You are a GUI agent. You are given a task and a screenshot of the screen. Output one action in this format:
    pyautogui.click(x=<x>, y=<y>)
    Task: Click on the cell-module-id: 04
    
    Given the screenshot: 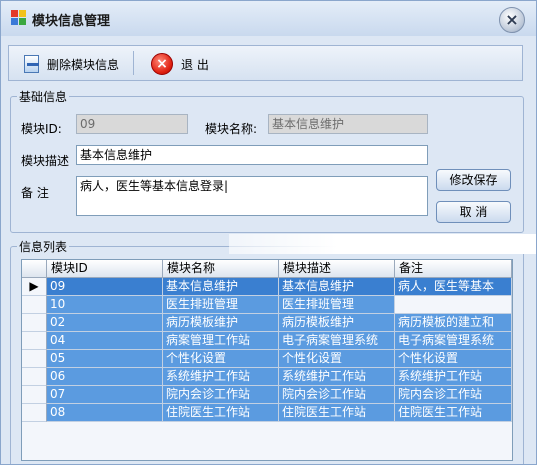 What is the action you would take?
    pyautogui.click(x=105, y=341)
    